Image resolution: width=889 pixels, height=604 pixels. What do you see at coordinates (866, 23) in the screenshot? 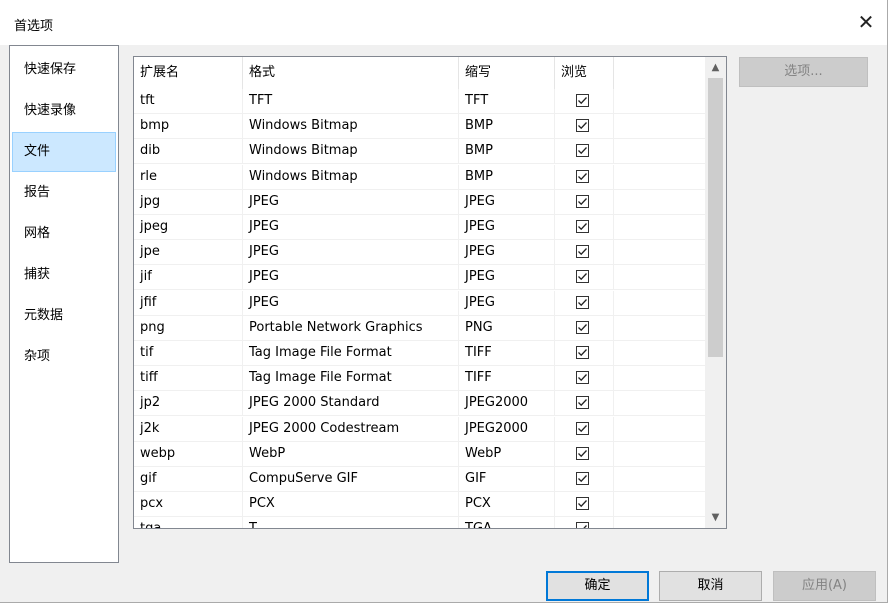
I see `close-icon: ✕` at bounding box center [866, 23].